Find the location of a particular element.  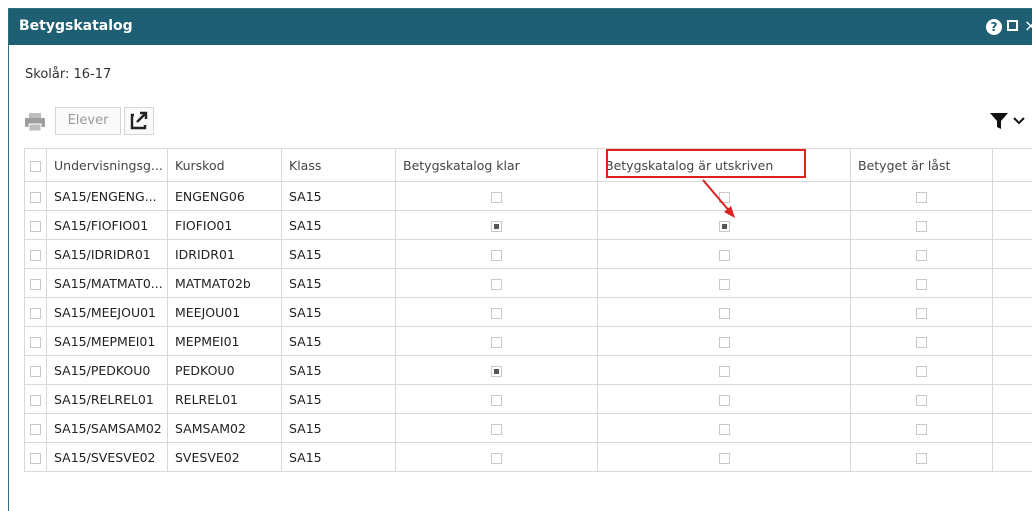

printer-icon is located at coordinates (35, 122).